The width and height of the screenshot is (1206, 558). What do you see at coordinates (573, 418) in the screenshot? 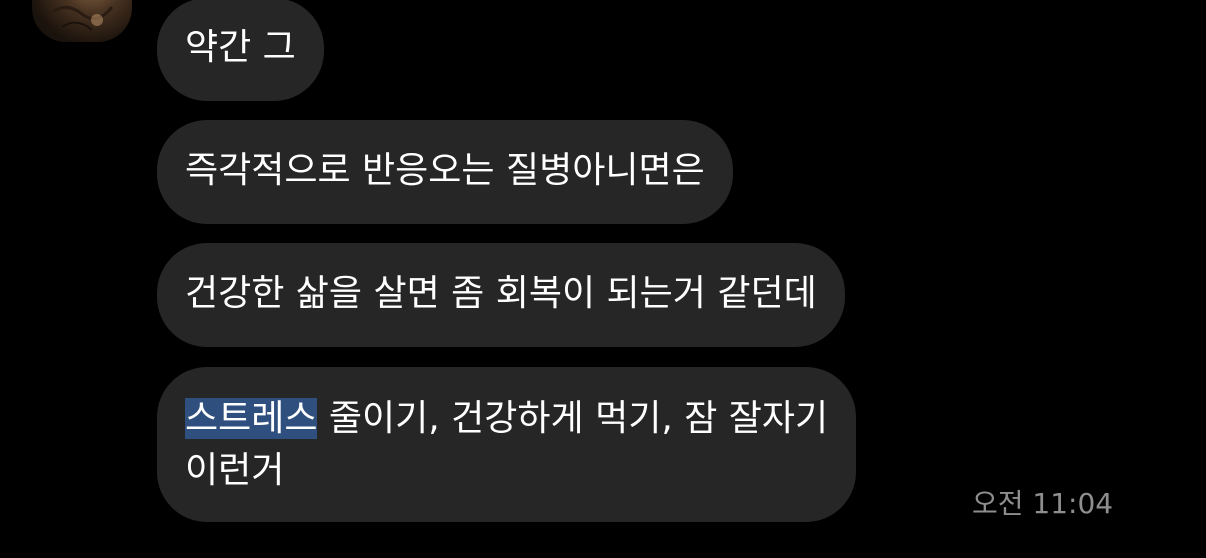
I see `message-text-rest: 줄이기, 건강하게 먹기, 잠 잘자기` at bounding box center [573, 418].